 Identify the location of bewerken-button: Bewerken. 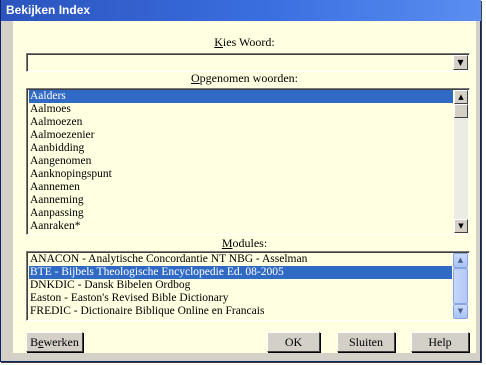
(54, 342).